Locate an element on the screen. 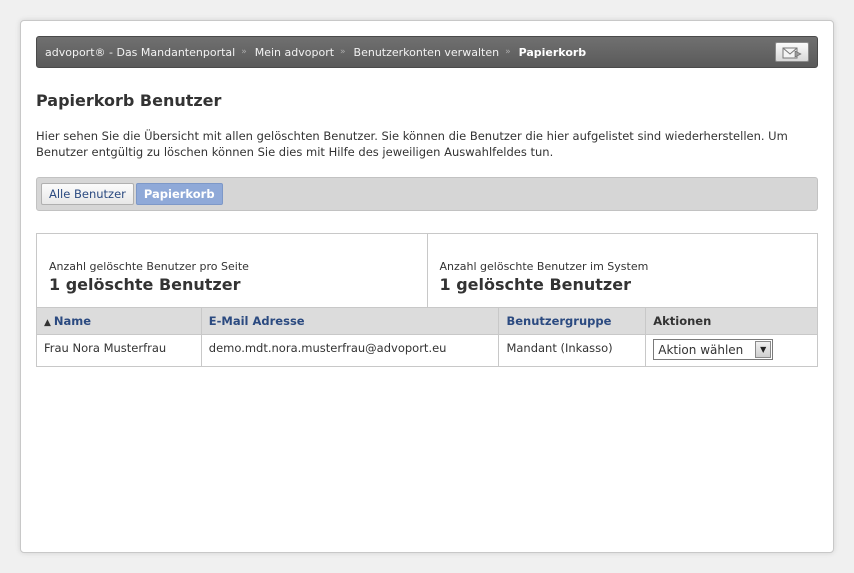  stat-per-page-label: Anzahl gelöschte Benutzer pro Seite is located at coordinates (149, 266).